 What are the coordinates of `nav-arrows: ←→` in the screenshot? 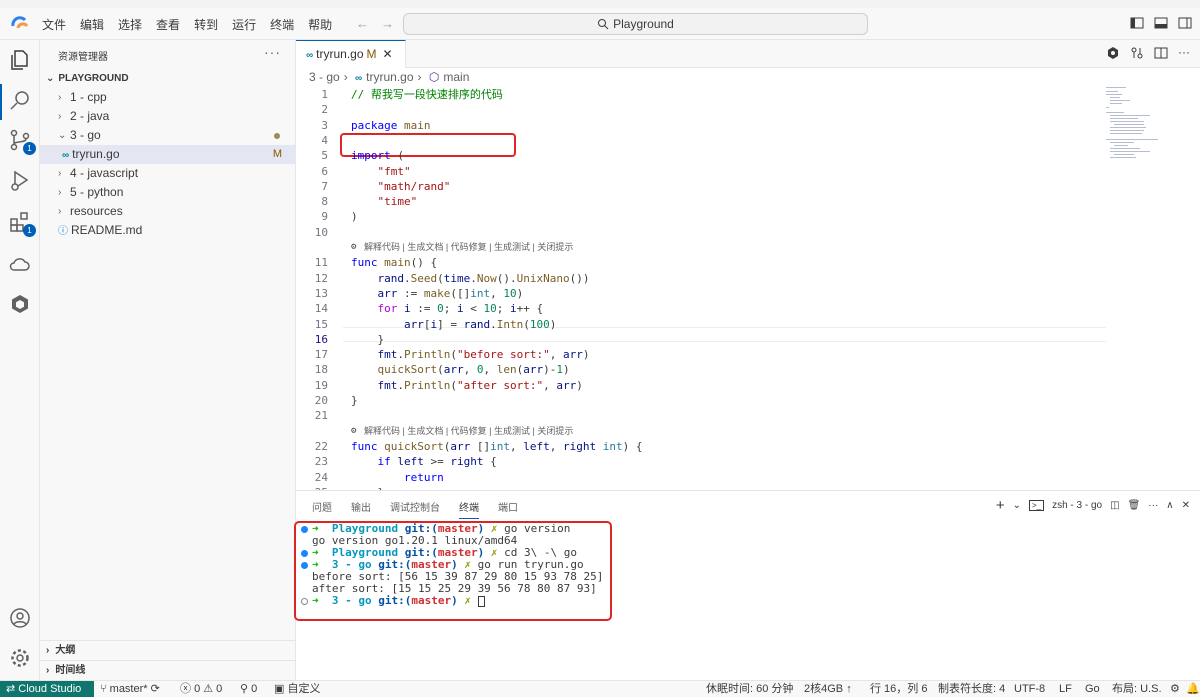 It's located at (381, 23).